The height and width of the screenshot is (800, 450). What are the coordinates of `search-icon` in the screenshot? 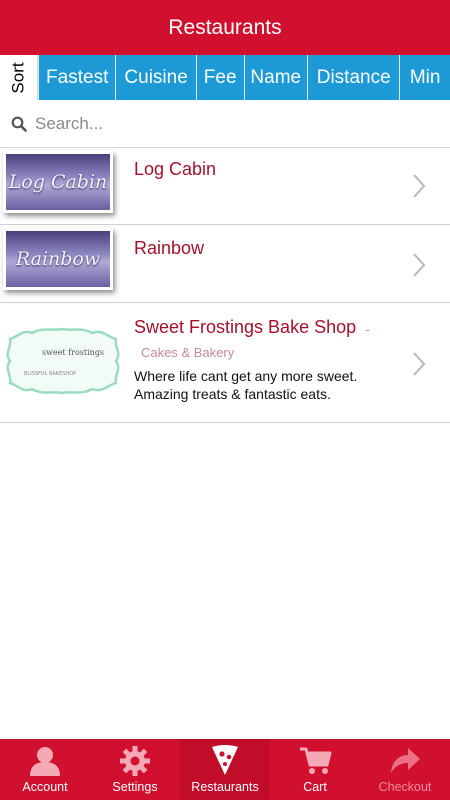 It's located at (19, 124).